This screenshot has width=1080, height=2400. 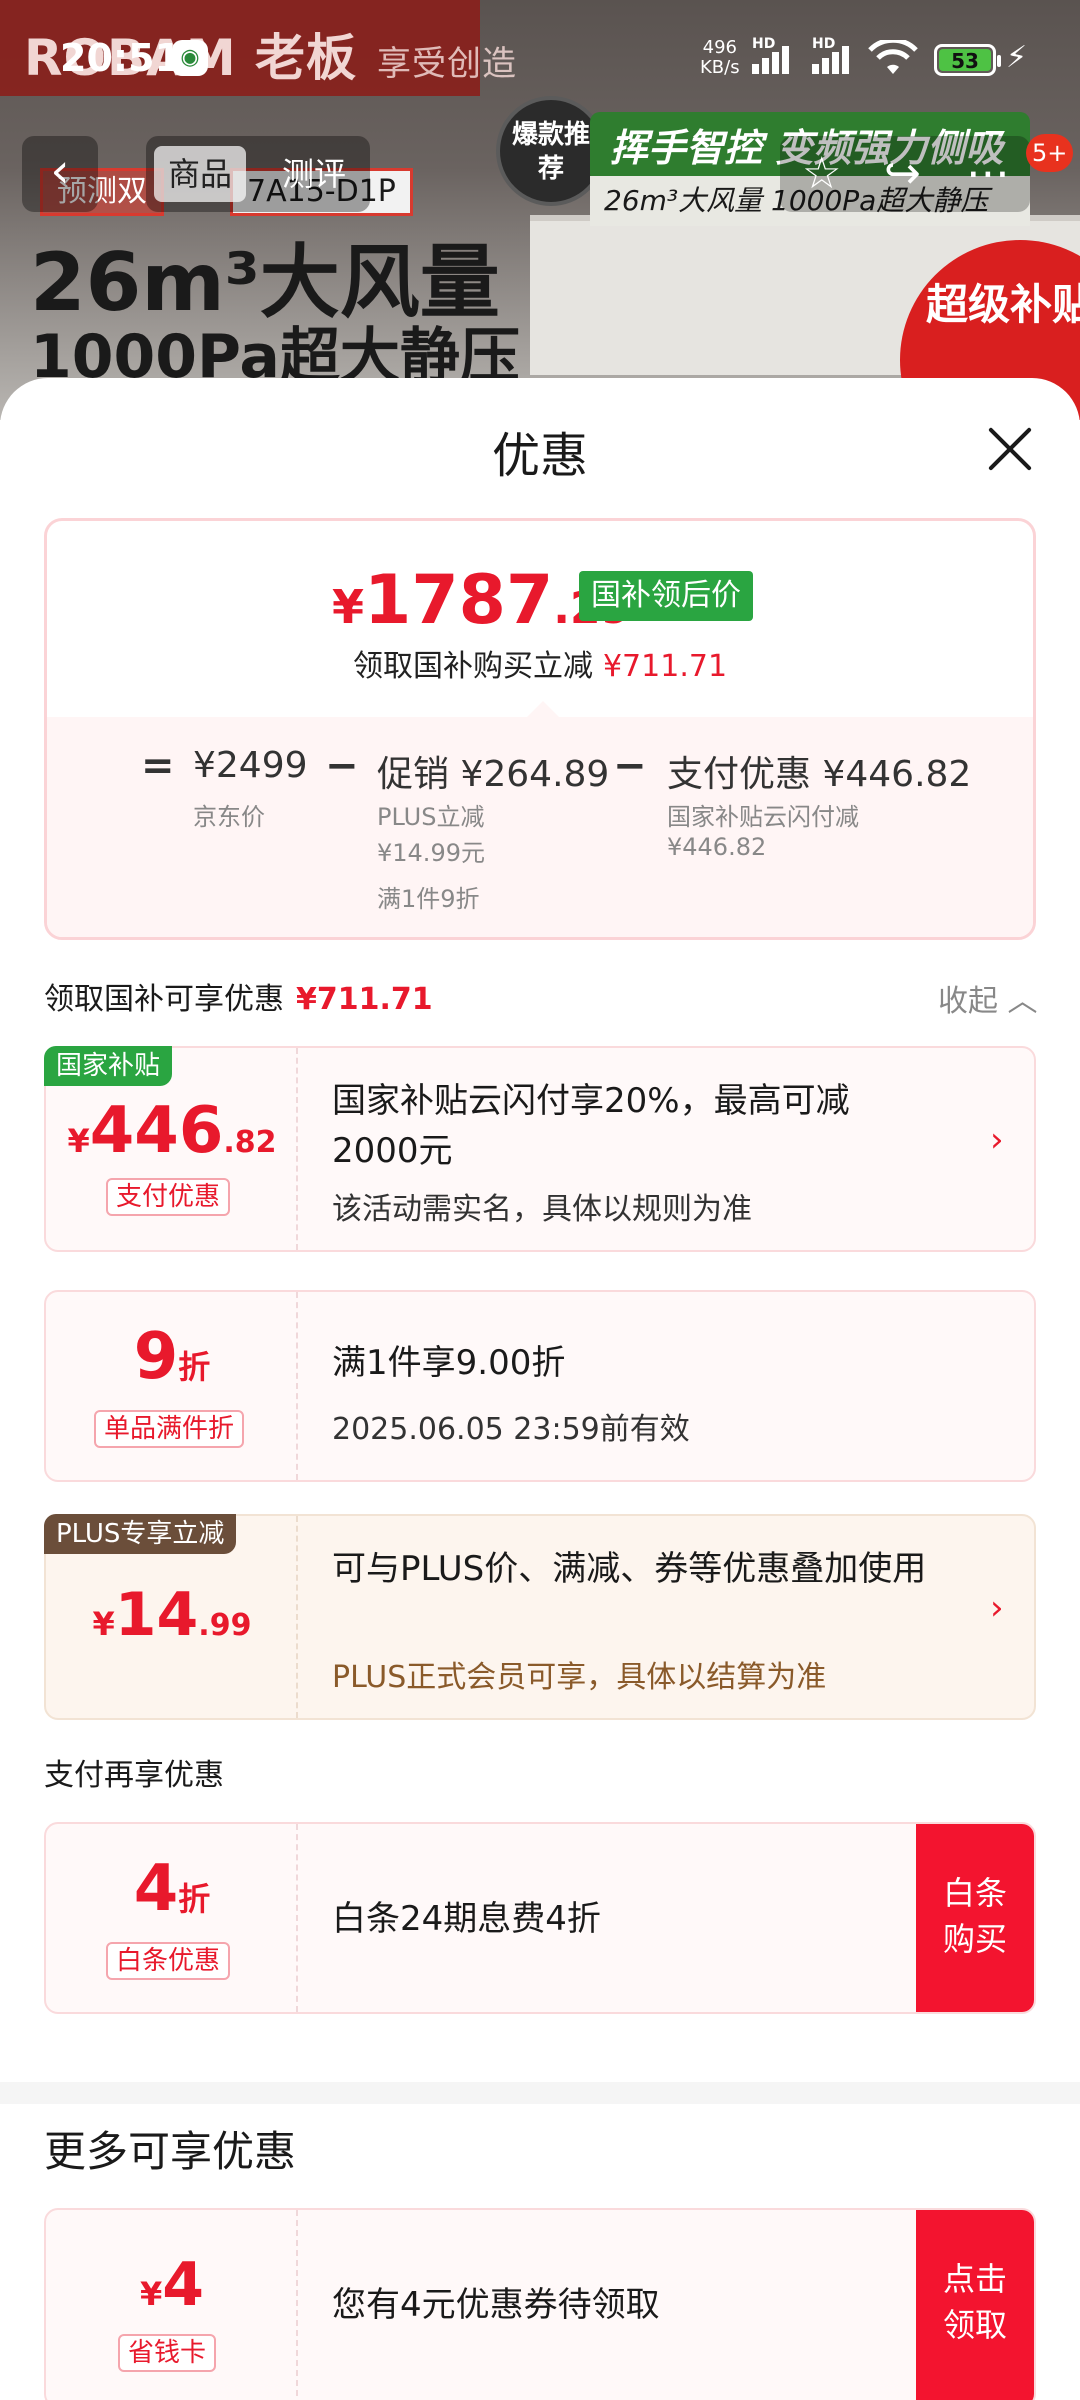 I want to click on national-subsidy-tag: 国家补贴, so click(x=108, y=1066).